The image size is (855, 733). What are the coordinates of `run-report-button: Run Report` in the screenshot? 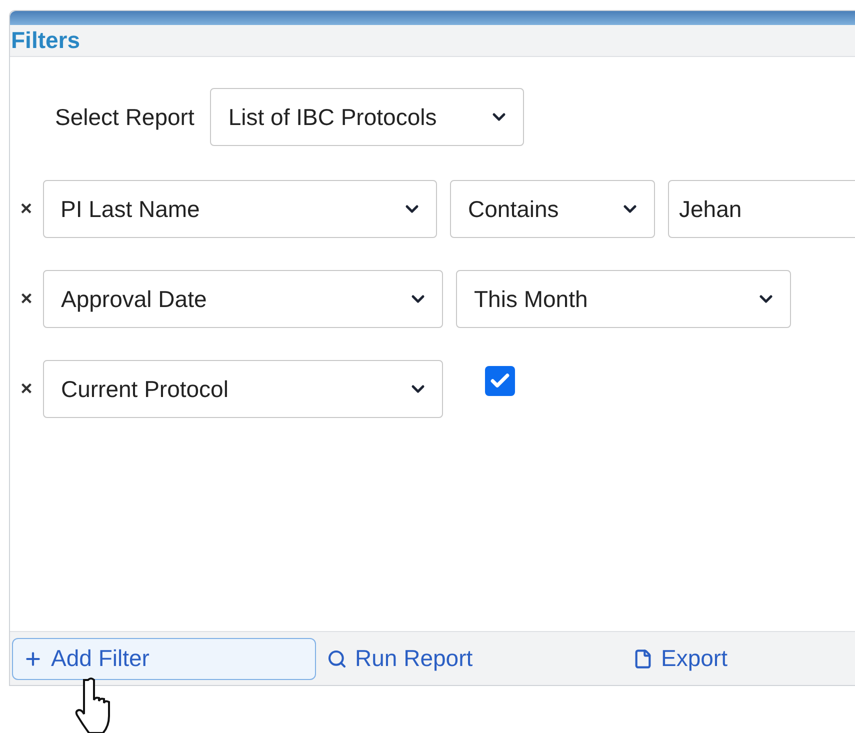 It's located at (469, 659).